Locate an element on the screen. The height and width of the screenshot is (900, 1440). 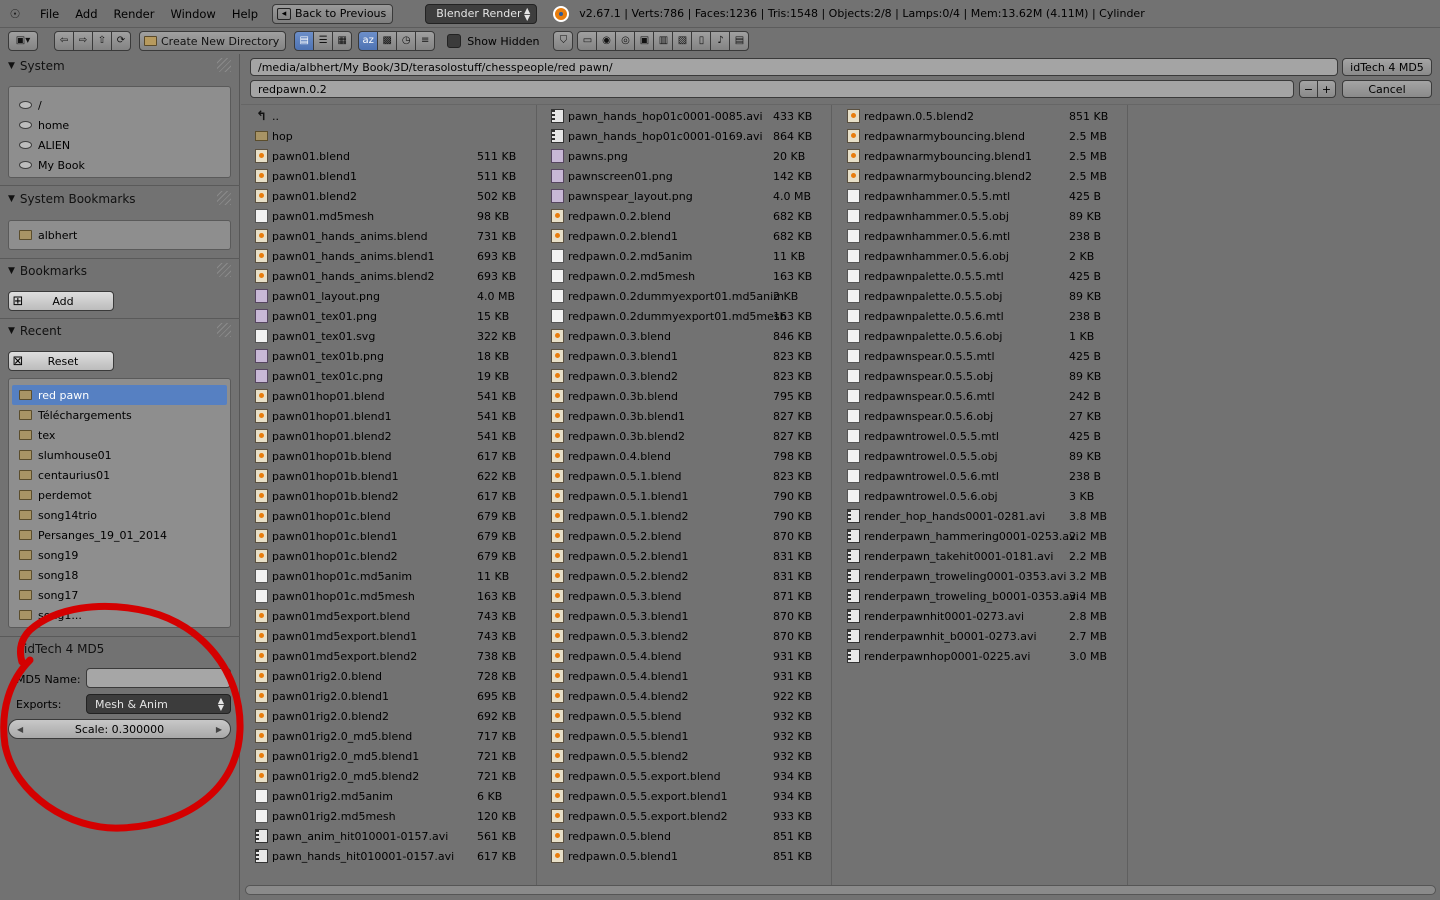
file-row: redpawn.0.3b.blend2 827 KB is located at coordinates (686, 436).